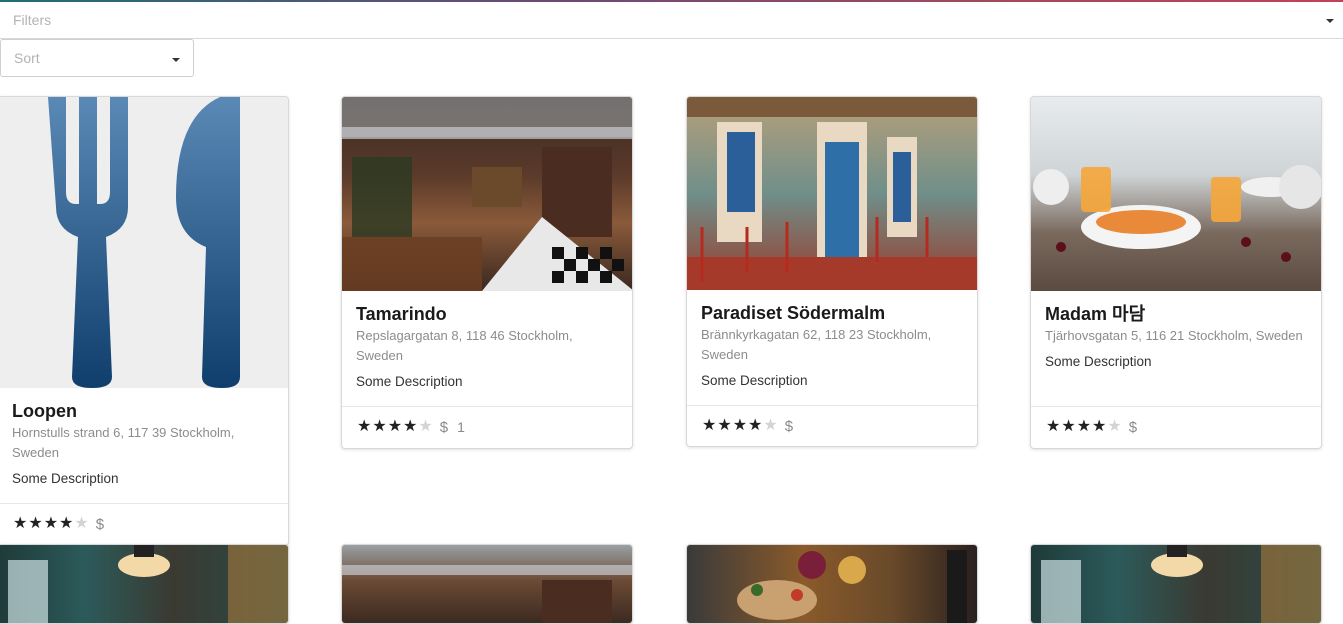 Image resolution: width=1343 pixels, height=624 pixels. I want to click on fork-knife-icon, so click(144, 242).